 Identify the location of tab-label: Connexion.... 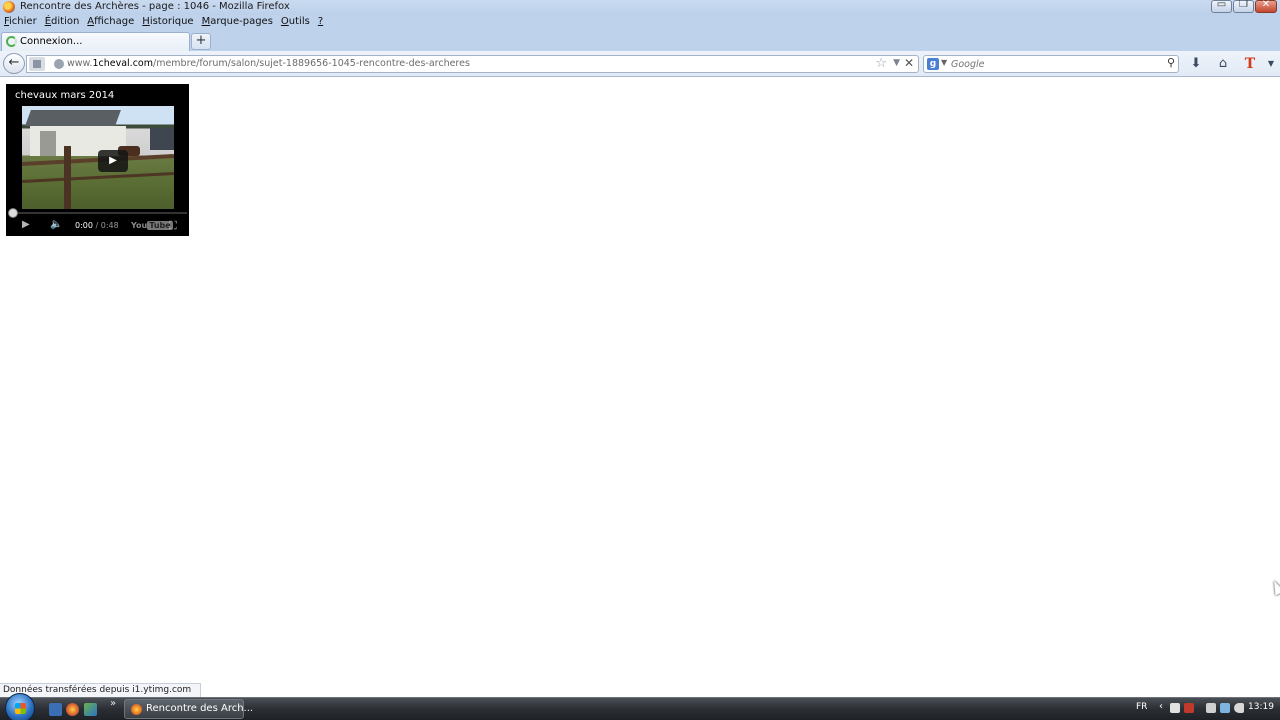
(51, 41).